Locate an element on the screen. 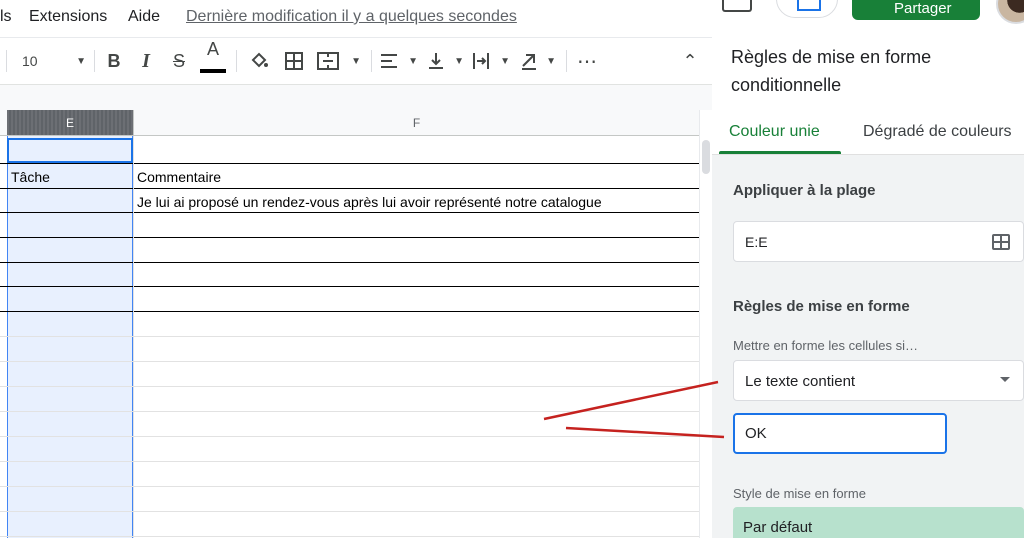 The image size is (1024, 538). meet-present-icon is located at coordinates (807, 9).